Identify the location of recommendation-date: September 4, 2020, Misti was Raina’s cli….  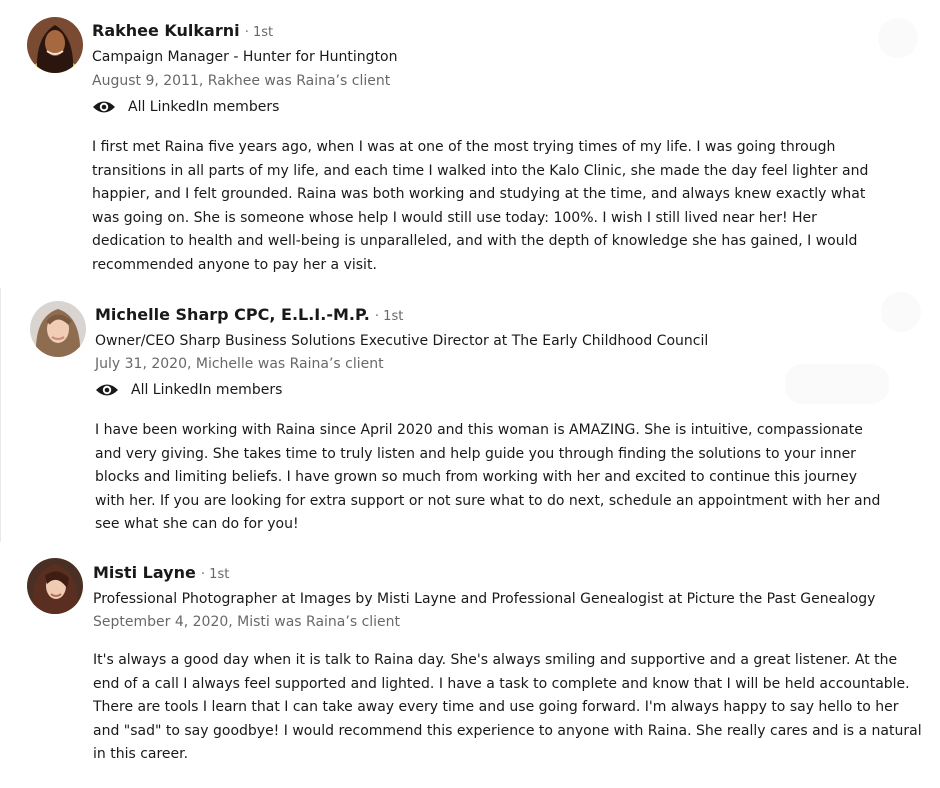
(247, 622).